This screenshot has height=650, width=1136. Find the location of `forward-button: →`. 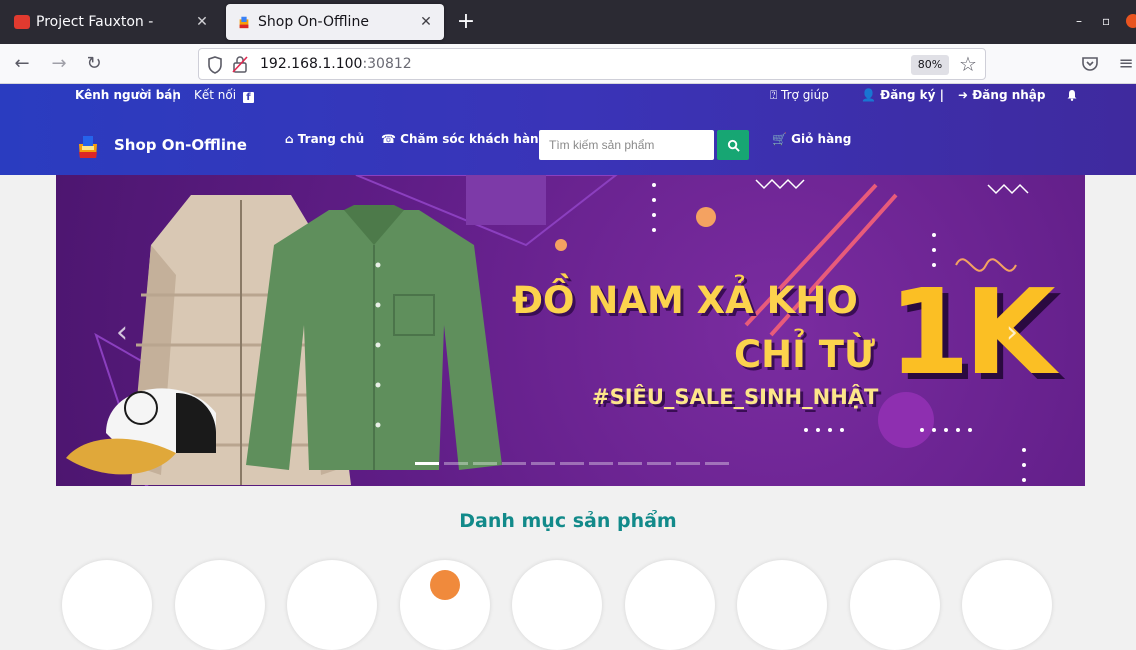

forward-button: → is located at coordinates (59, 64).